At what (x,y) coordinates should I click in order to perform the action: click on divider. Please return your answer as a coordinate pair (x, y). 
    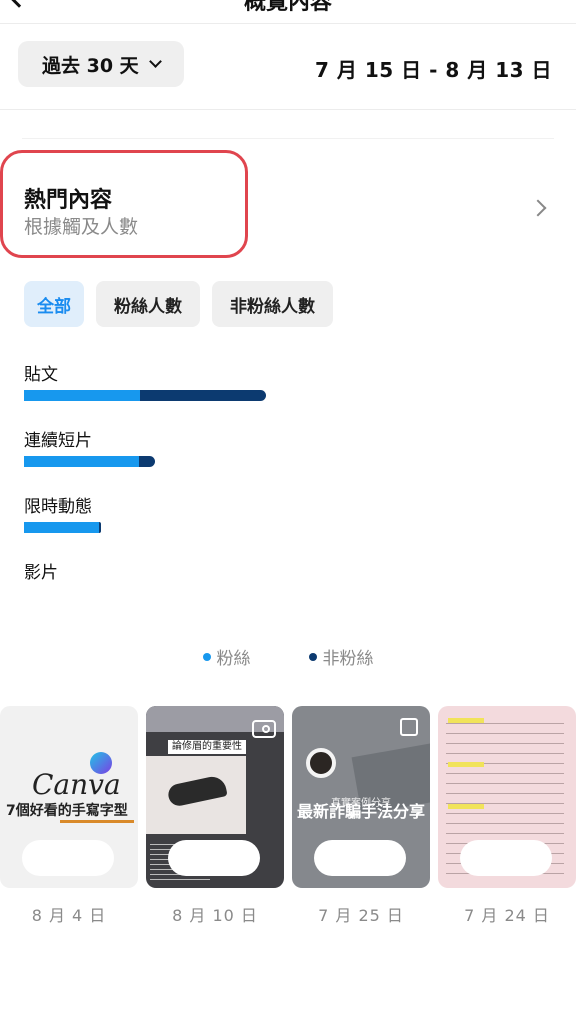
    Looking at the image, I should click on (288, 138).